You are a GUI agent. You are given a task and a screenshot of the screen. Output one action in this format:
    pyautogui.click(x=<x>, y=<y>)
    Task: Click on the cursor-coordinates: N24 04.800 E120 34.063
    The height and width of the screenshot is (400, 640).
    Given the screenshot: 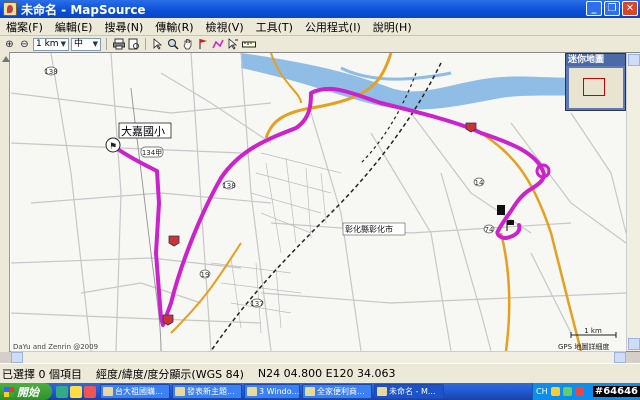 What is the action you would take?
    pyautogui.click(x=326, y=373)
    